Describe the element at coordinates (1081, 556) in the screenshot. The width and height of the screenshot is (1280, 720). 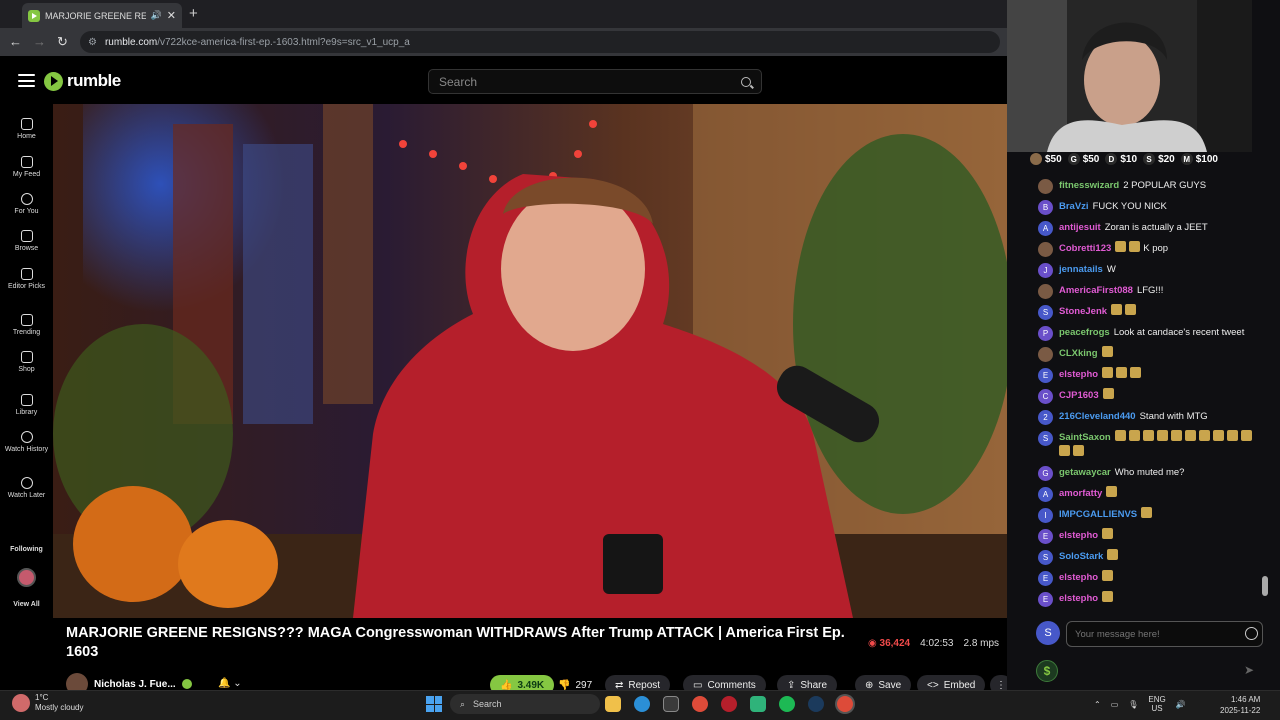
I see `chat-username: SoloStark` at that location.